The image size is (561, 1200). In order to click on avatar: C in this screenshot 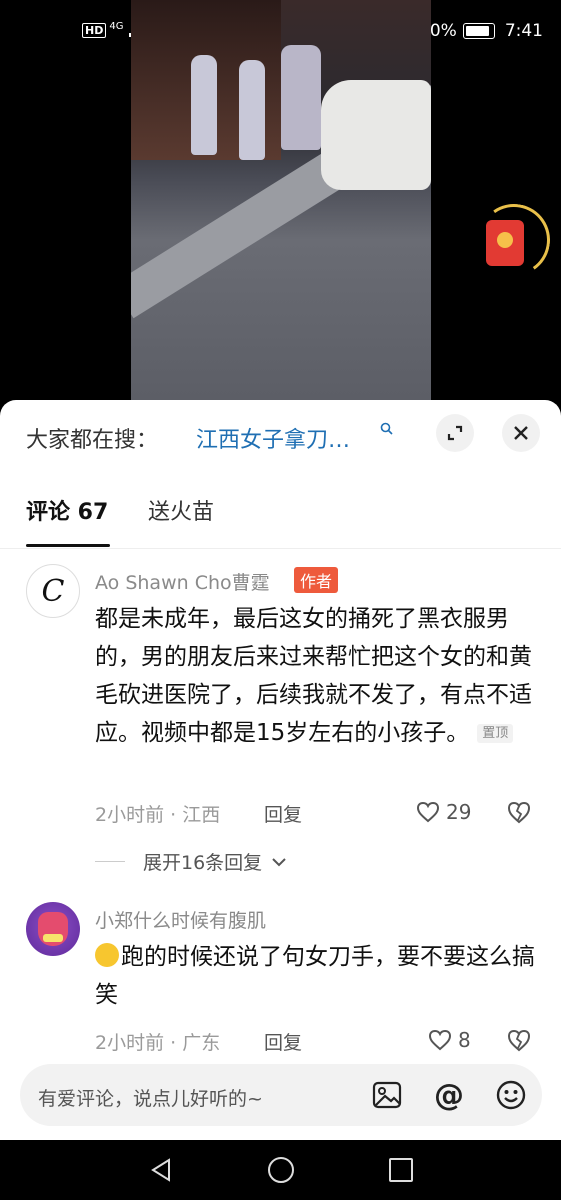, I will do `click(53, 591)`.